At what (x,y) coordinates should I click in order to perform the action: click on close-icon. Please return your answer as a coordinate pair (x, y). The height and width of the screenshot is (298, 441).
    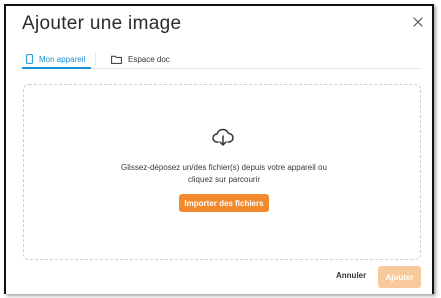
    Looking at the image, I should click on (418, 22).